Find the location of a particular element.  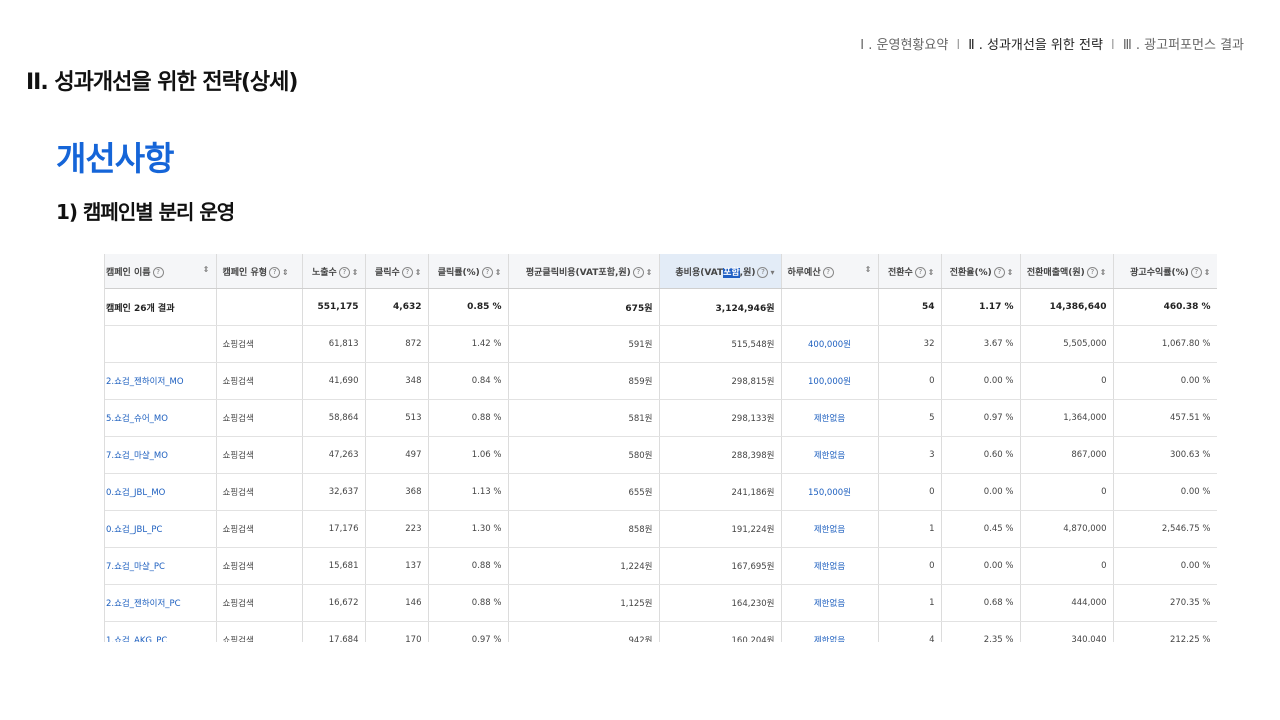

cell-impressions: 15,681 is located at coordinates (334, 566).